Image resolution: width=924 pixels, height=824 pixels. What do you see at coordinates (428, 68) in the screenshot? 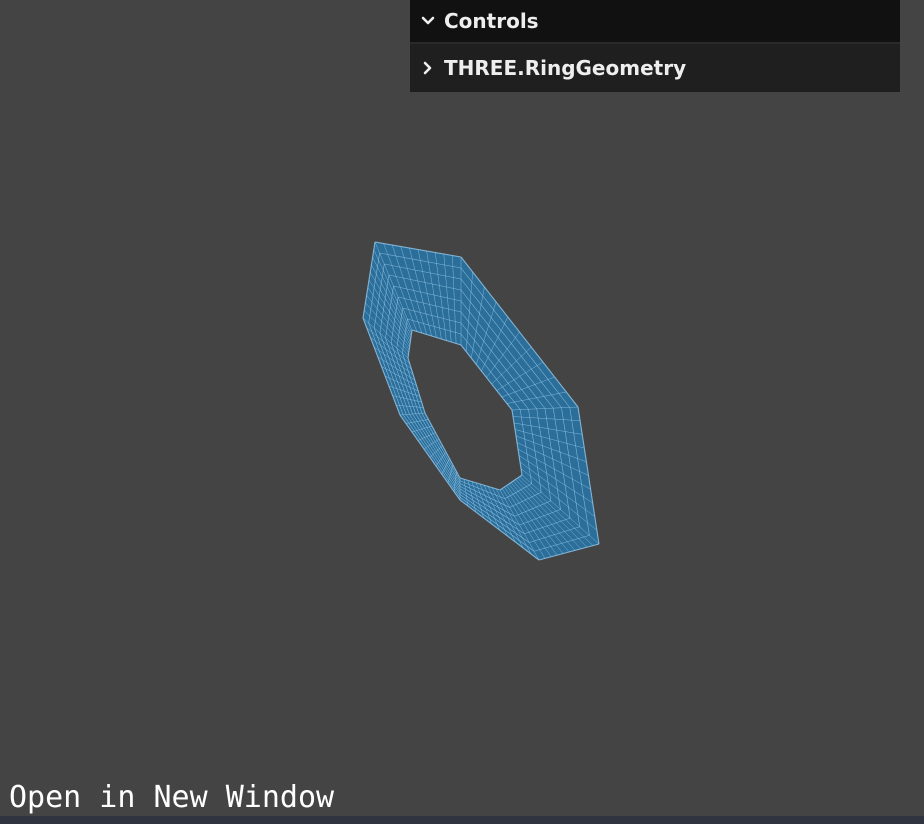
I see `chevron-right-icon` at bounding box center [428, 68].